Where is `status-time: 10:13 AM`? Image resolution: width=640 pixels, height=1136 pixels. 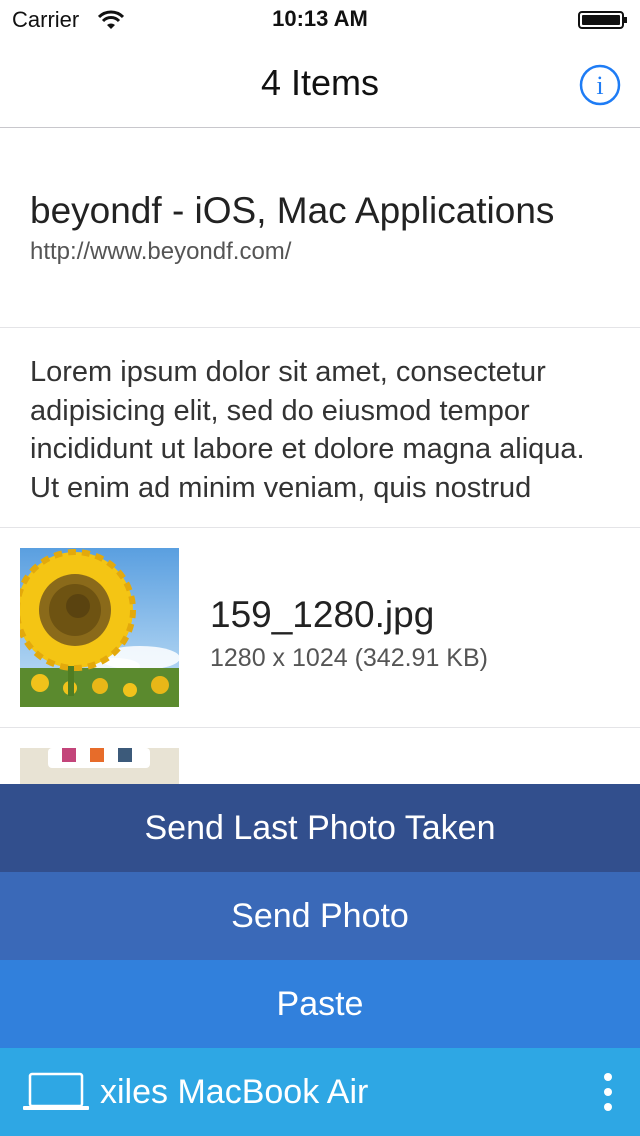 status-time: 10:13 AM is located at coordinates (320, 18).